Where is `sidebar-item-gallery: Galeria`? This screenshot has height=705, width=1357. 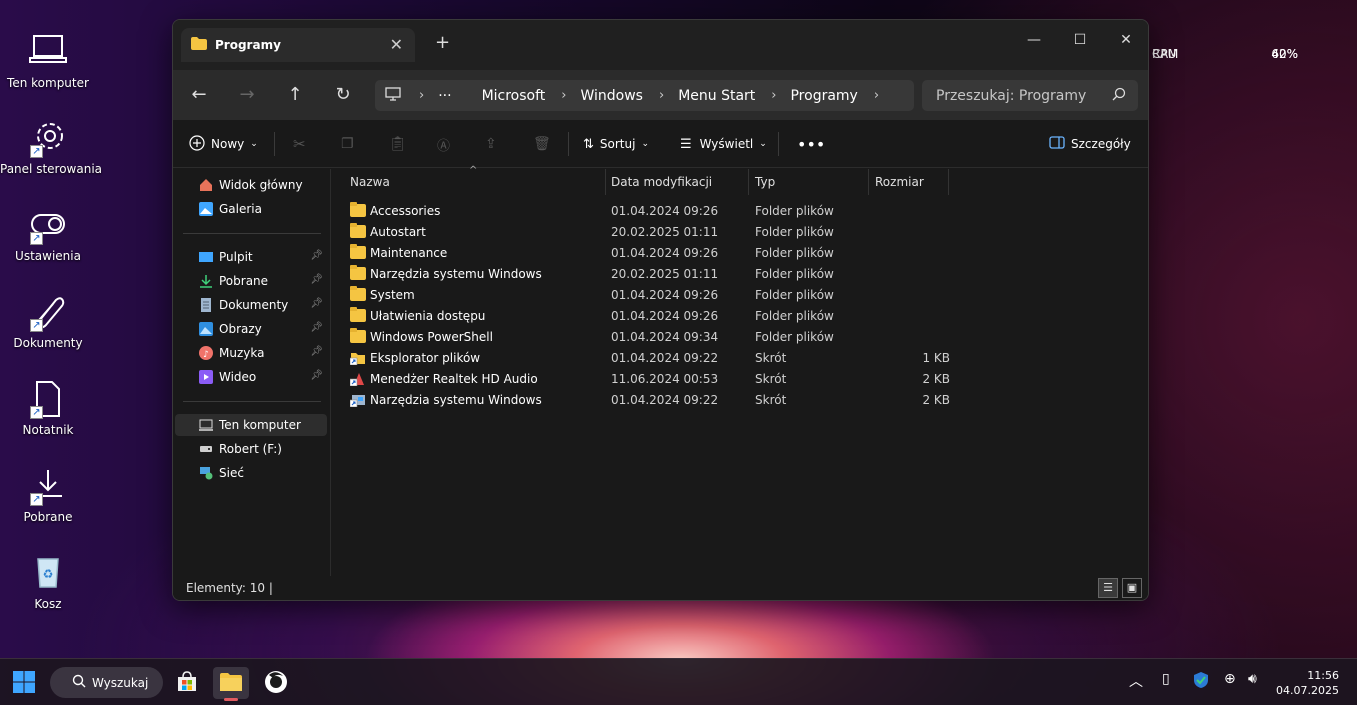
sidebar-item-gallery: Galeria is located at coordinates (251, 209).